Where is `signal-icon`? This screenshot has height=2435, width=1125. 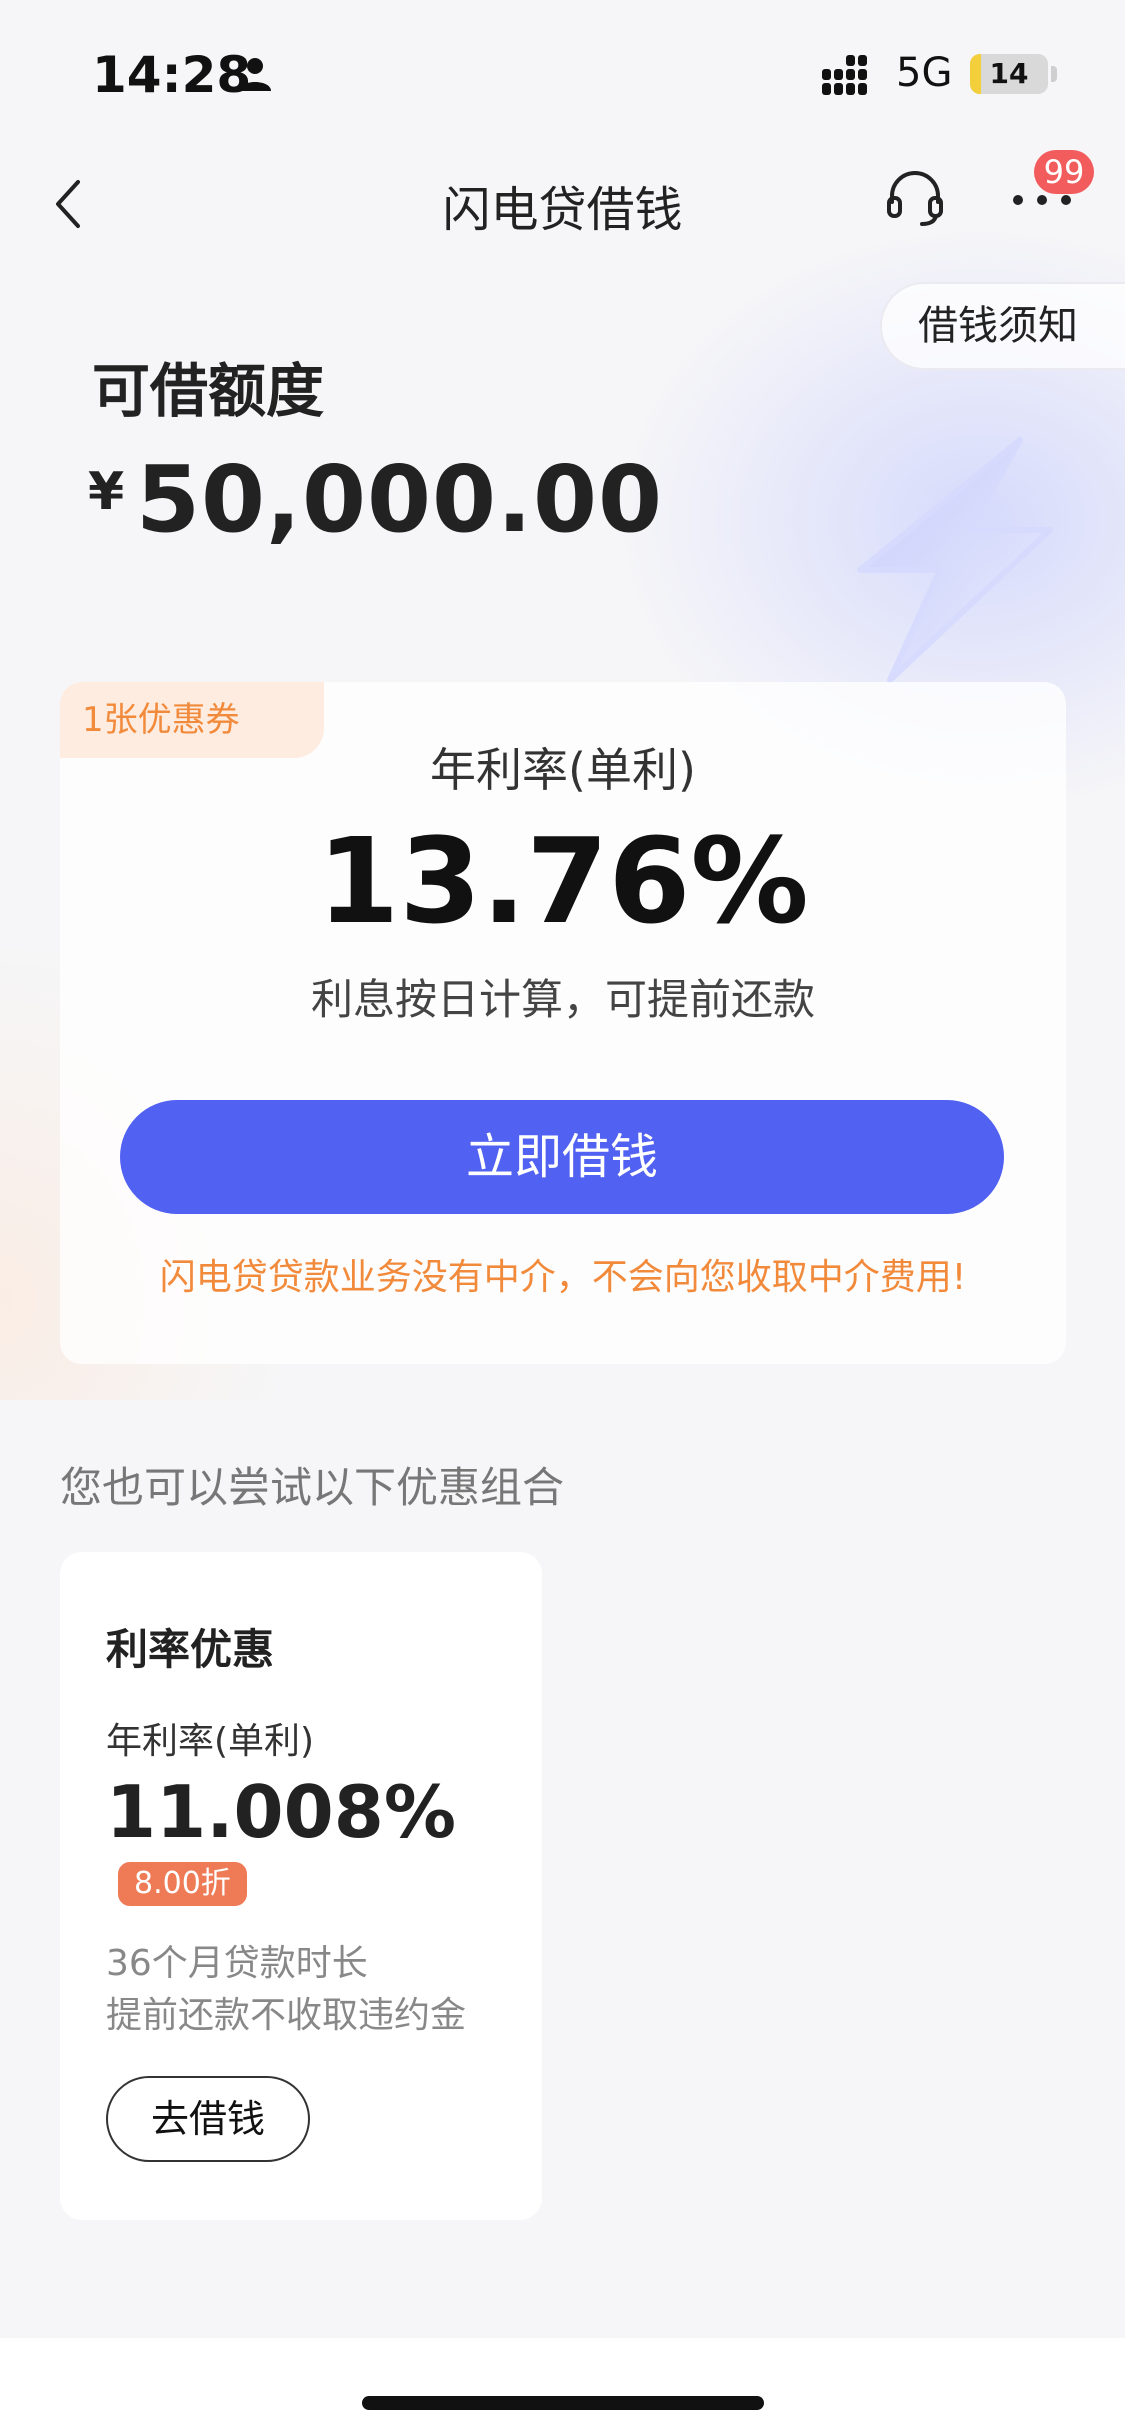 signal-icon is located at coordinates (844, 75).